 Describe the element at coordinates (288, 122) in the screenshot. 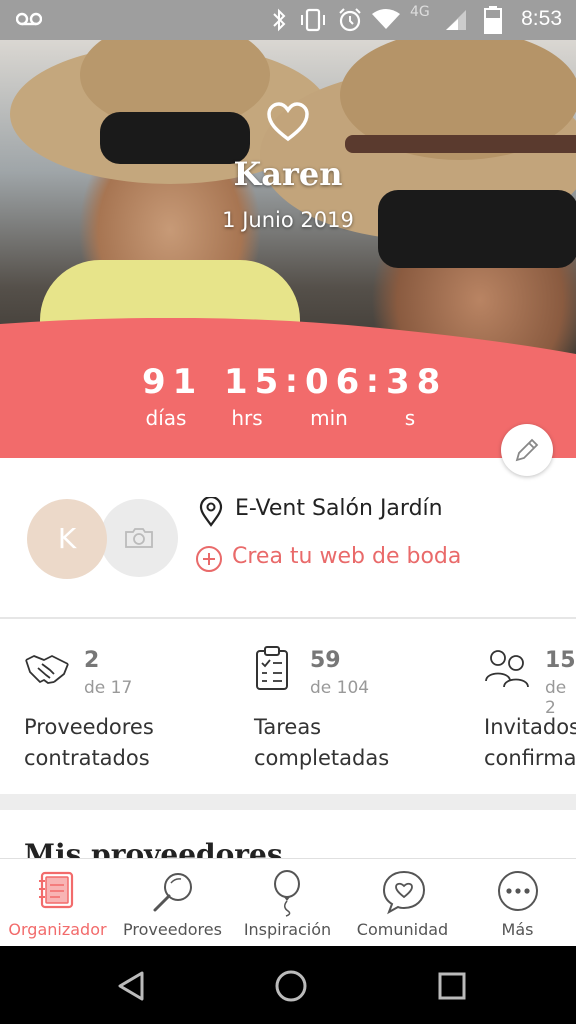

I see `heart-icon` at that location.